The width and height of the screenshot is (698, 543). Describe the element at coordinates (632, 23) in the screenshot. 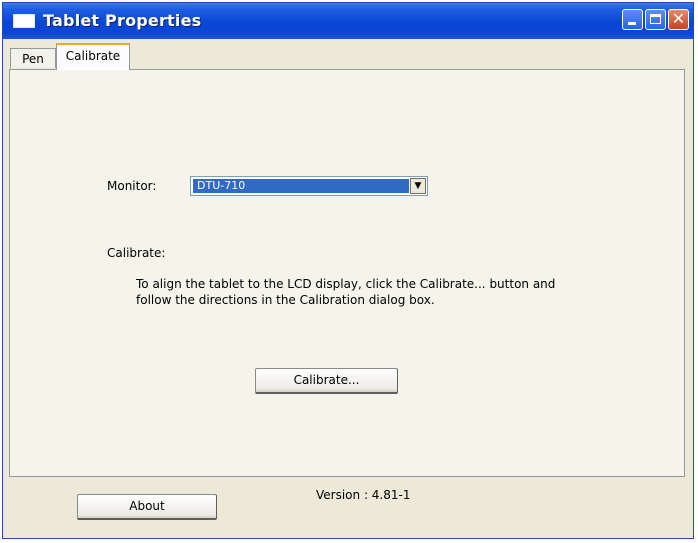

I see `minimize-icon` at that location.